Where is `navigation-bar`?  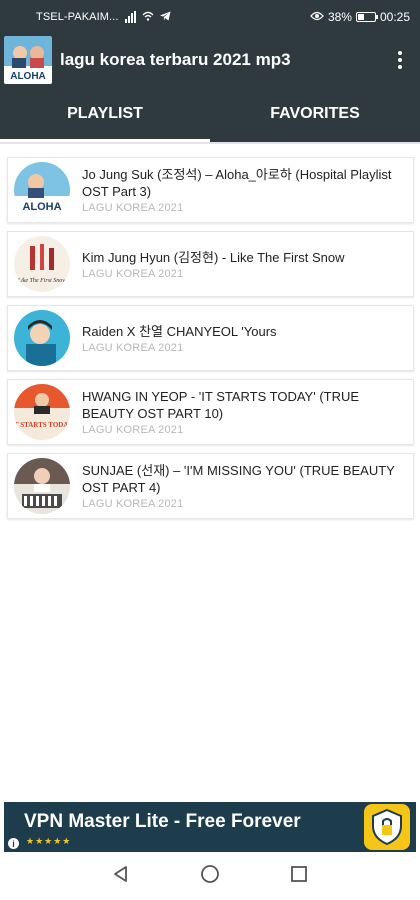 navigation-bar is located at coordinates (210, 876).